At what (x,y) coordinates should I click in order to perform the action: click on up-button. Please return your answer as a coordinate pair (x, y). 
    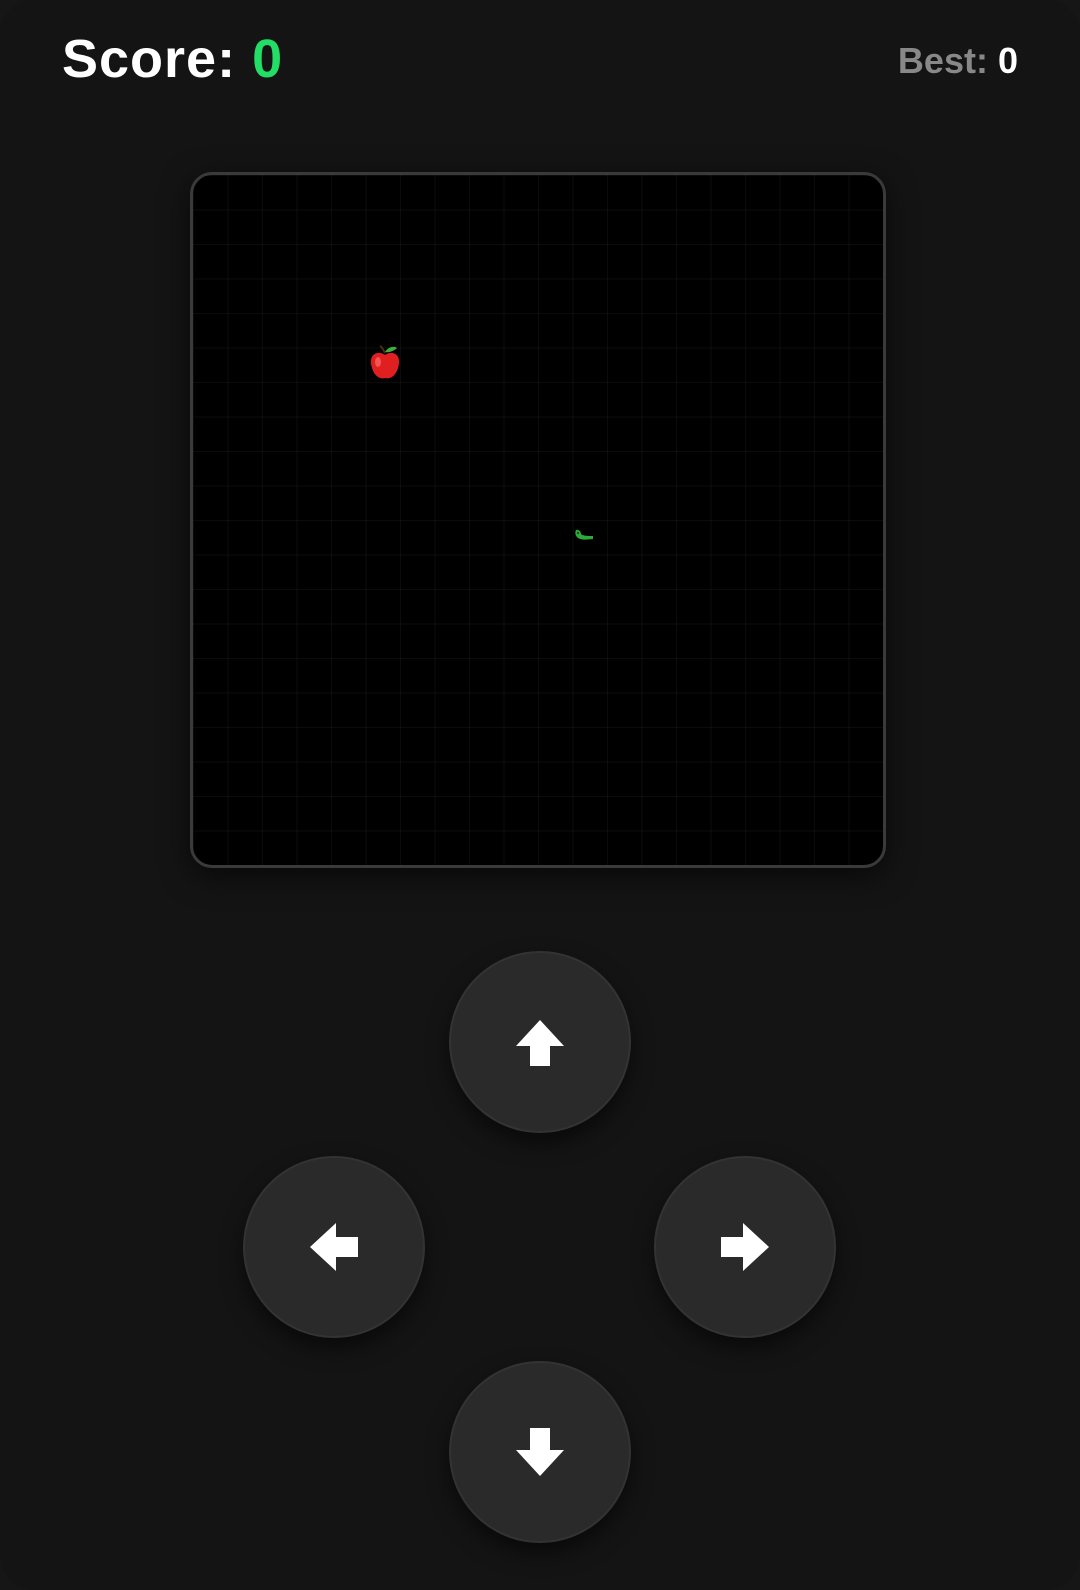
    Looking at the image, I should click on (540, 1042).